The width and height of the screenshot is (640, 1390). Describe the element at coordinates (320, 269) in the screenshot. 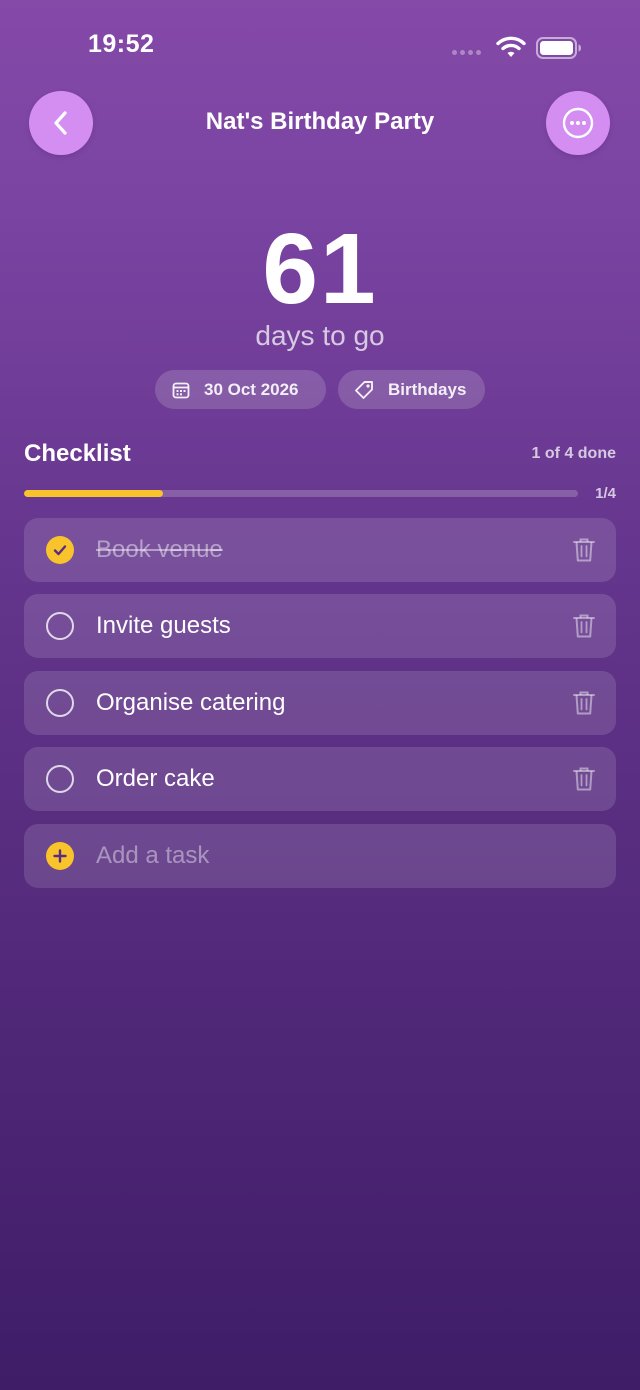

I see `days-remaining-number: 61` at that location.